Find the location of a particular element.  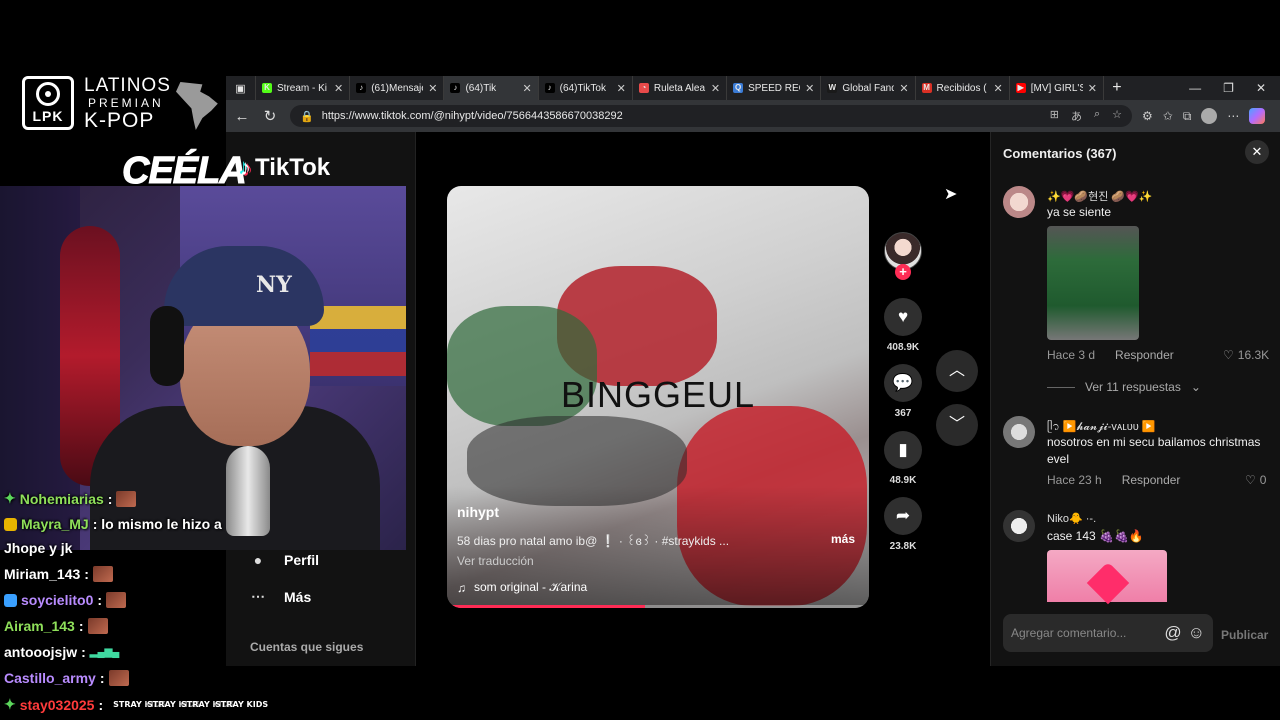

tab-favicon-icon: W is located at coordinates (832, 88).